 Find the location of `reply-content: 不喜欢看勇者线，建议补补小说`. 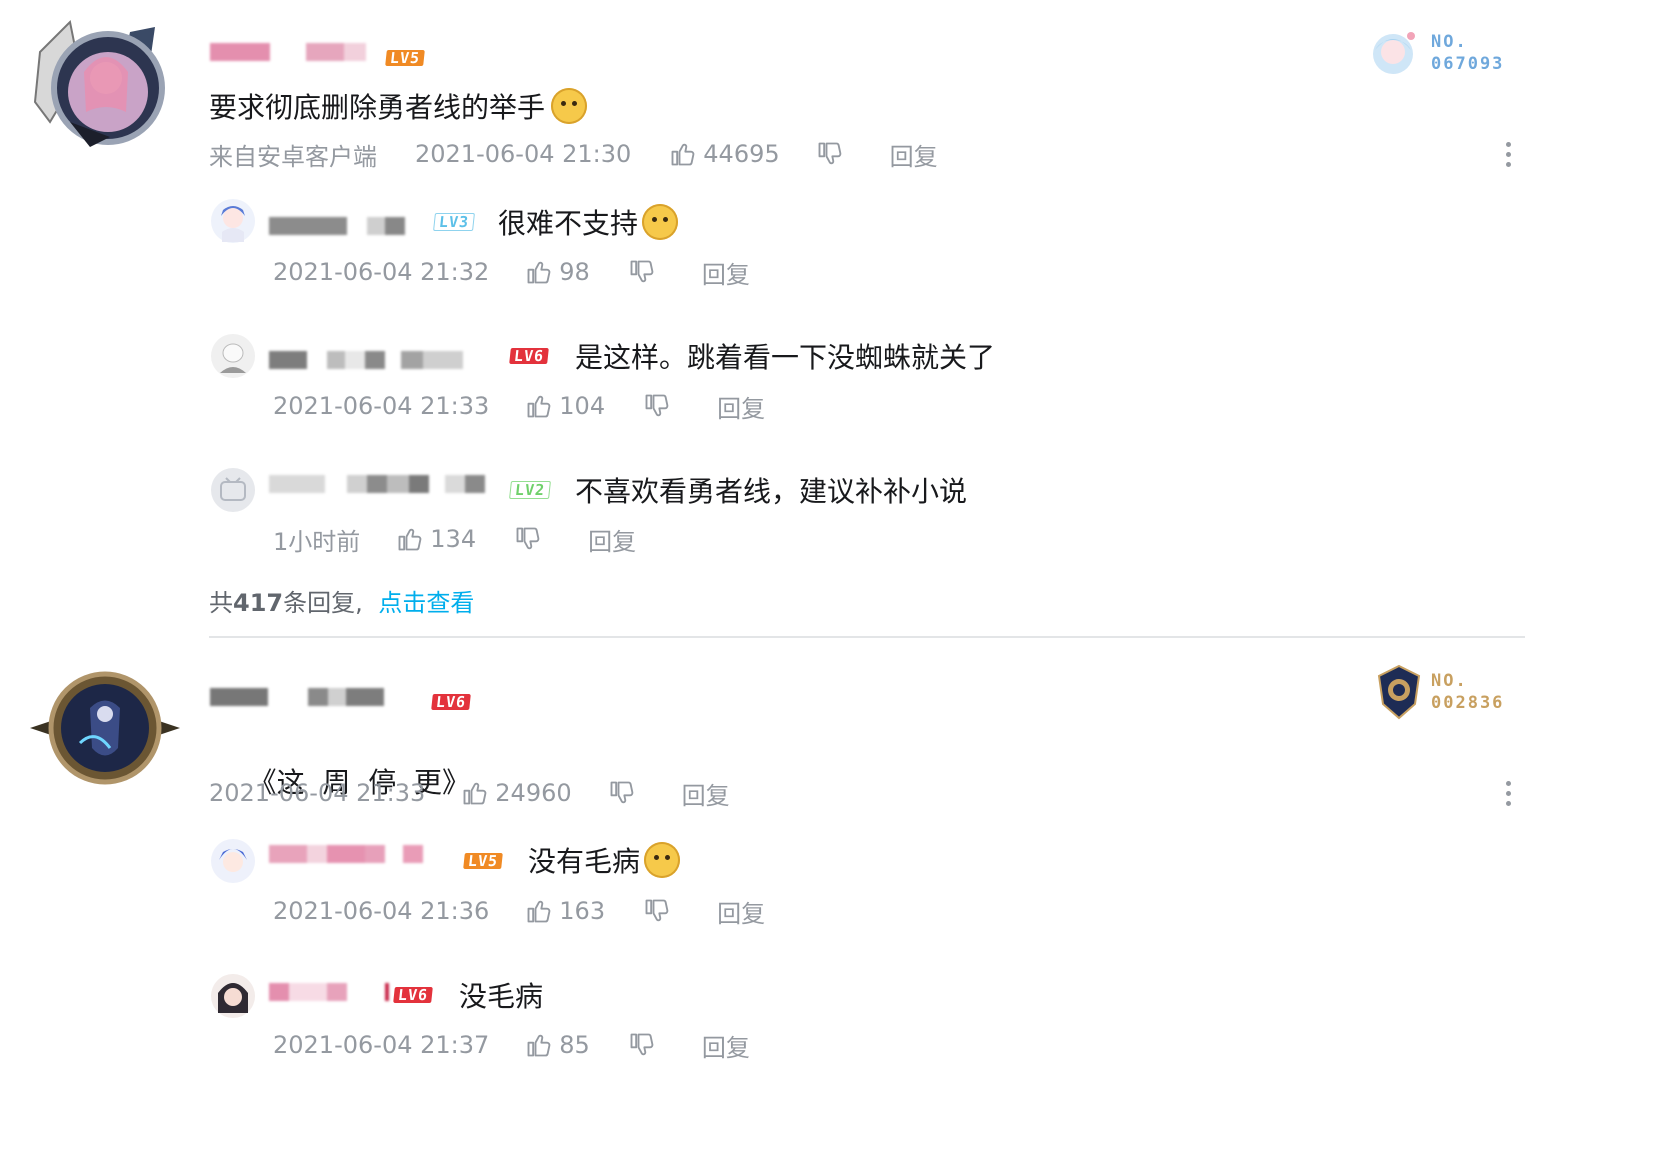

reply-content: 不喜欢看勇者线，建议补补小说 is located at coordinates (771, 491).